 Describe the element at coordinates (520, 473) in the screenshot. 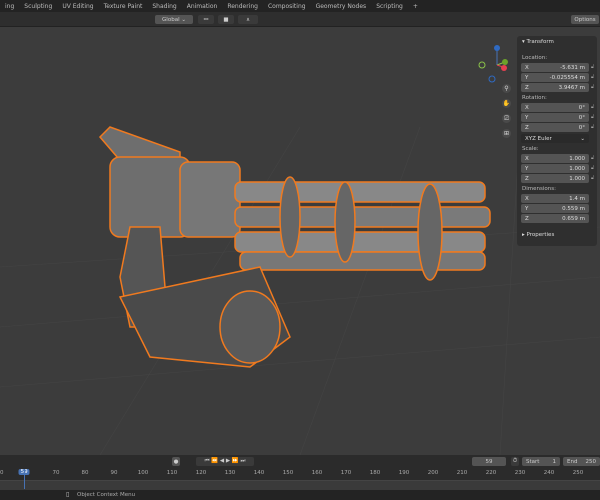

I see `frame-tick: 230` at that location.